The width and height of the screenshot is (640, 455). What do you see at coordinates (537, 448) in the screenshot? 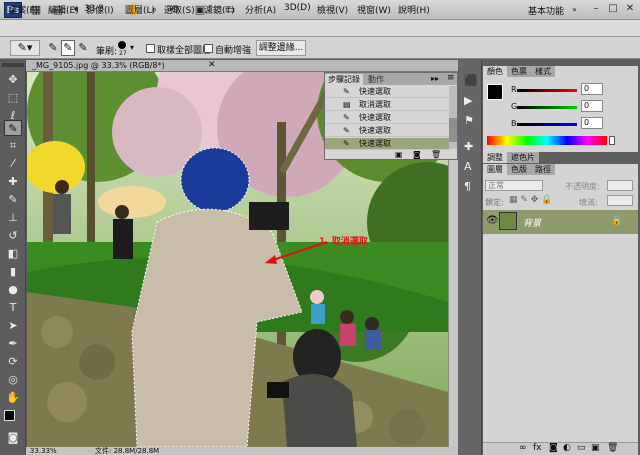
I see `layer-style-icon: fx` at bounding box center [537, 448].